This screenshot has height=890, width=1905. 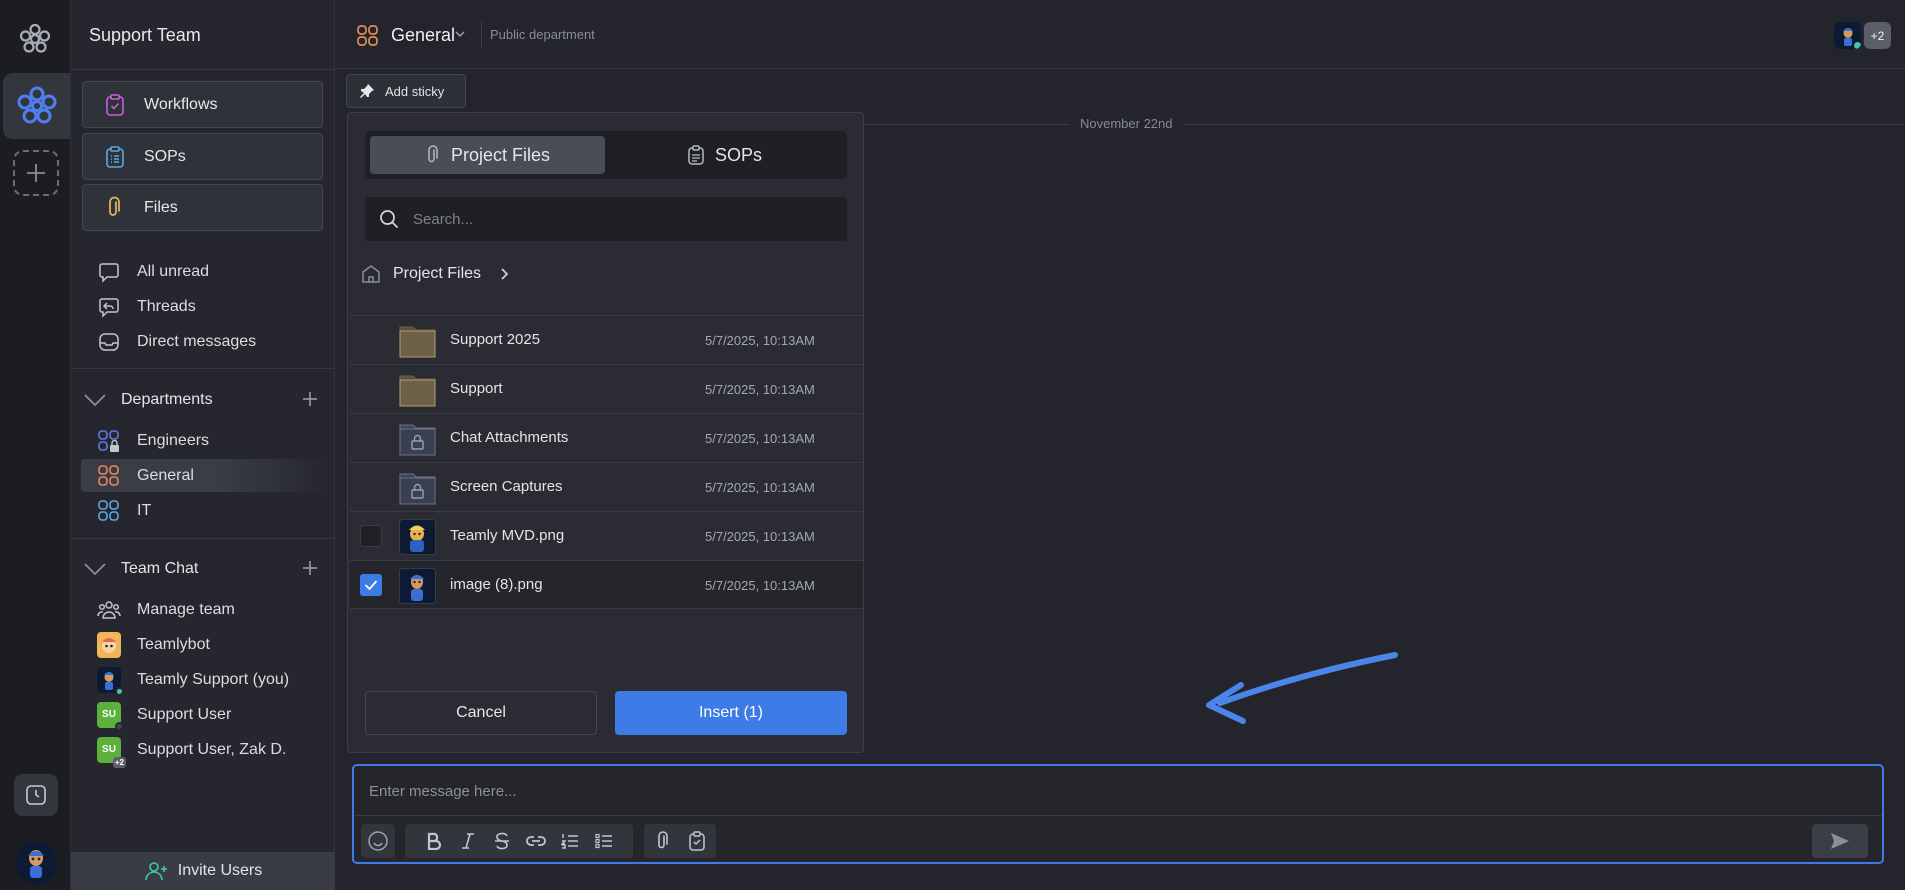 I want to click on team-chat-header: Team Chat, so click(x=203, y=569).